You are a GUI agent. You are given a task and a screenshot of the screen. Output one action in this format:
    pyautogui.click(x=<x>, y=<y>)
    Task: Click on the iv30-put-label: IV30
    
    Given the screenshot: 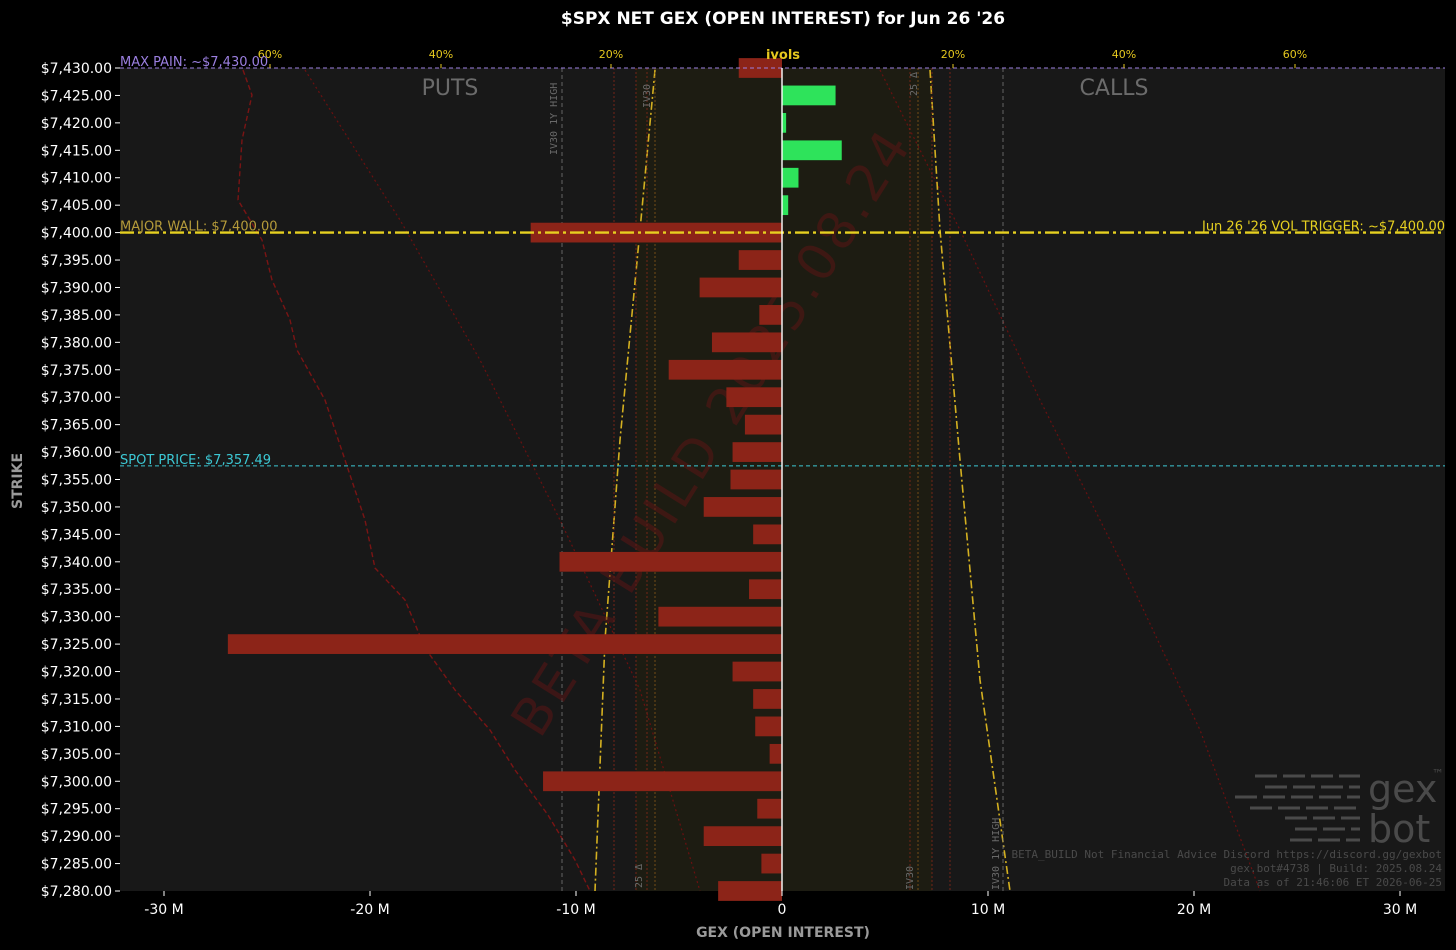 What is the action you would take?
    pyautogui.click(x=647, y=96)
    